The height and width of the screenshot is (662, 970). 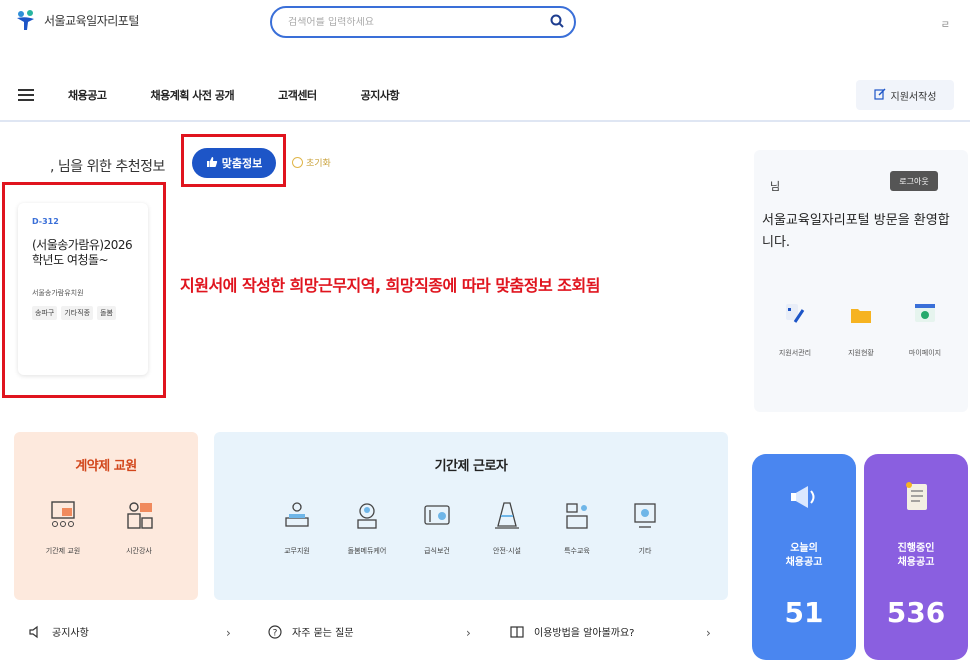 What do you see at coordinates (63, 551) in the screenshot?
I see `category-label: 기간제 교원` at bounding box center [63, 551].